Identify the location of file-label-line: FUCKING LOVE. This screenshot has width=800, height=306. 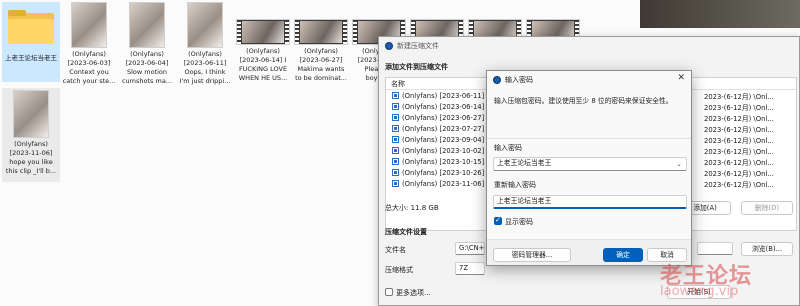
(263, 69).